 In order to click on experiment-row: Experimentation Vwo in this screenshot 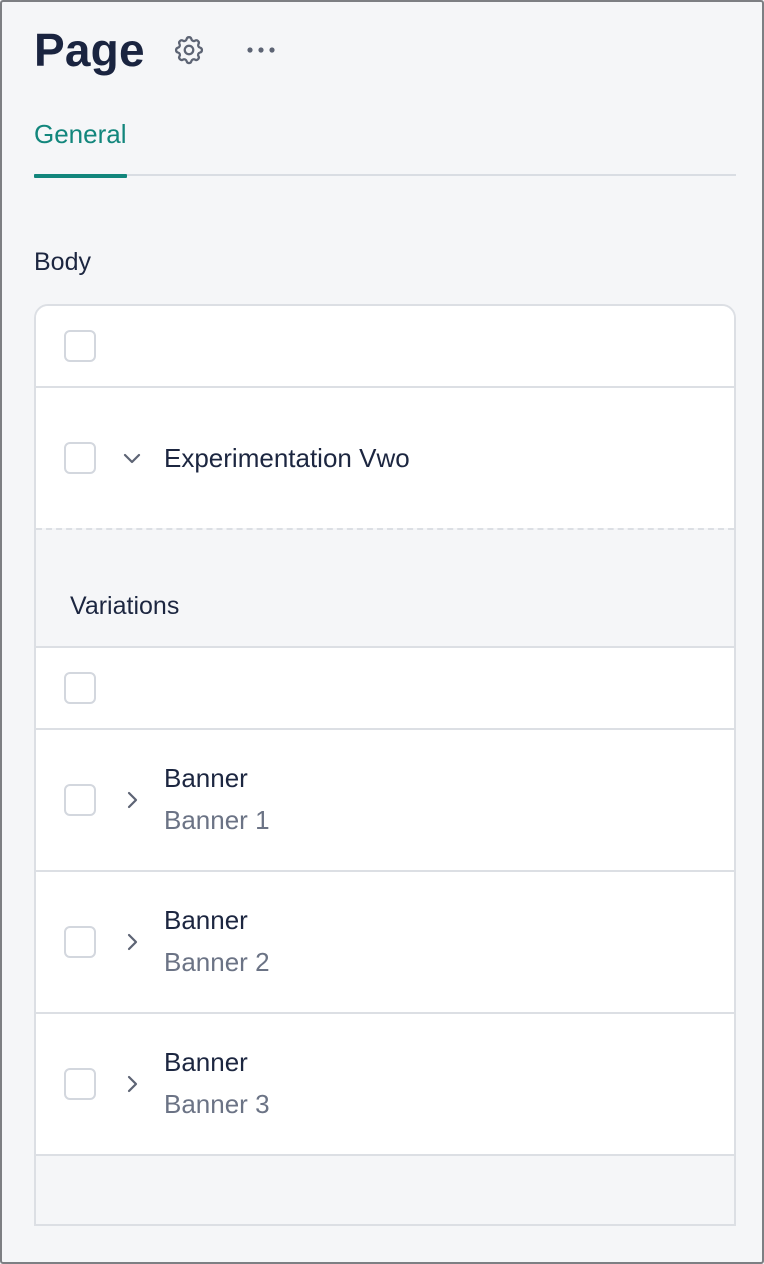, I will do `click(385, 459)`.